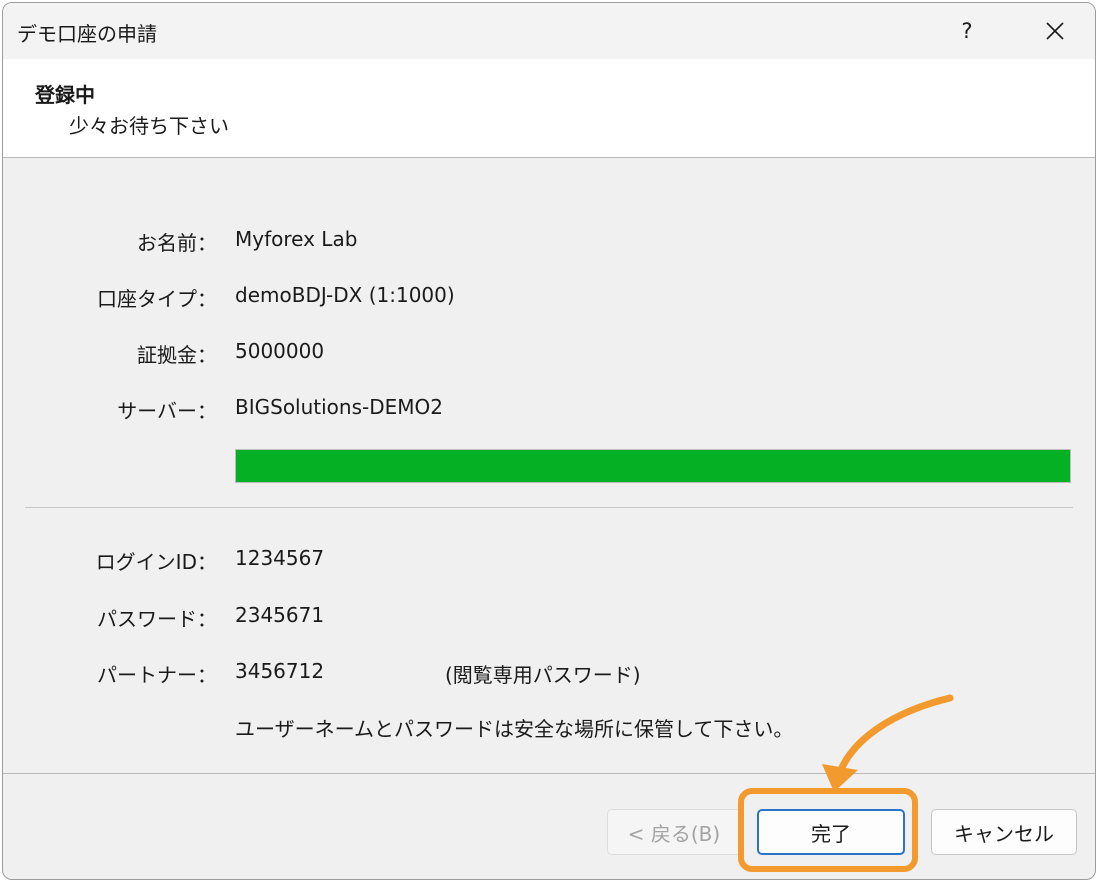 The image size is (1100, 884). I want to click on name-value: Myforex Lab, so click(296, 239).